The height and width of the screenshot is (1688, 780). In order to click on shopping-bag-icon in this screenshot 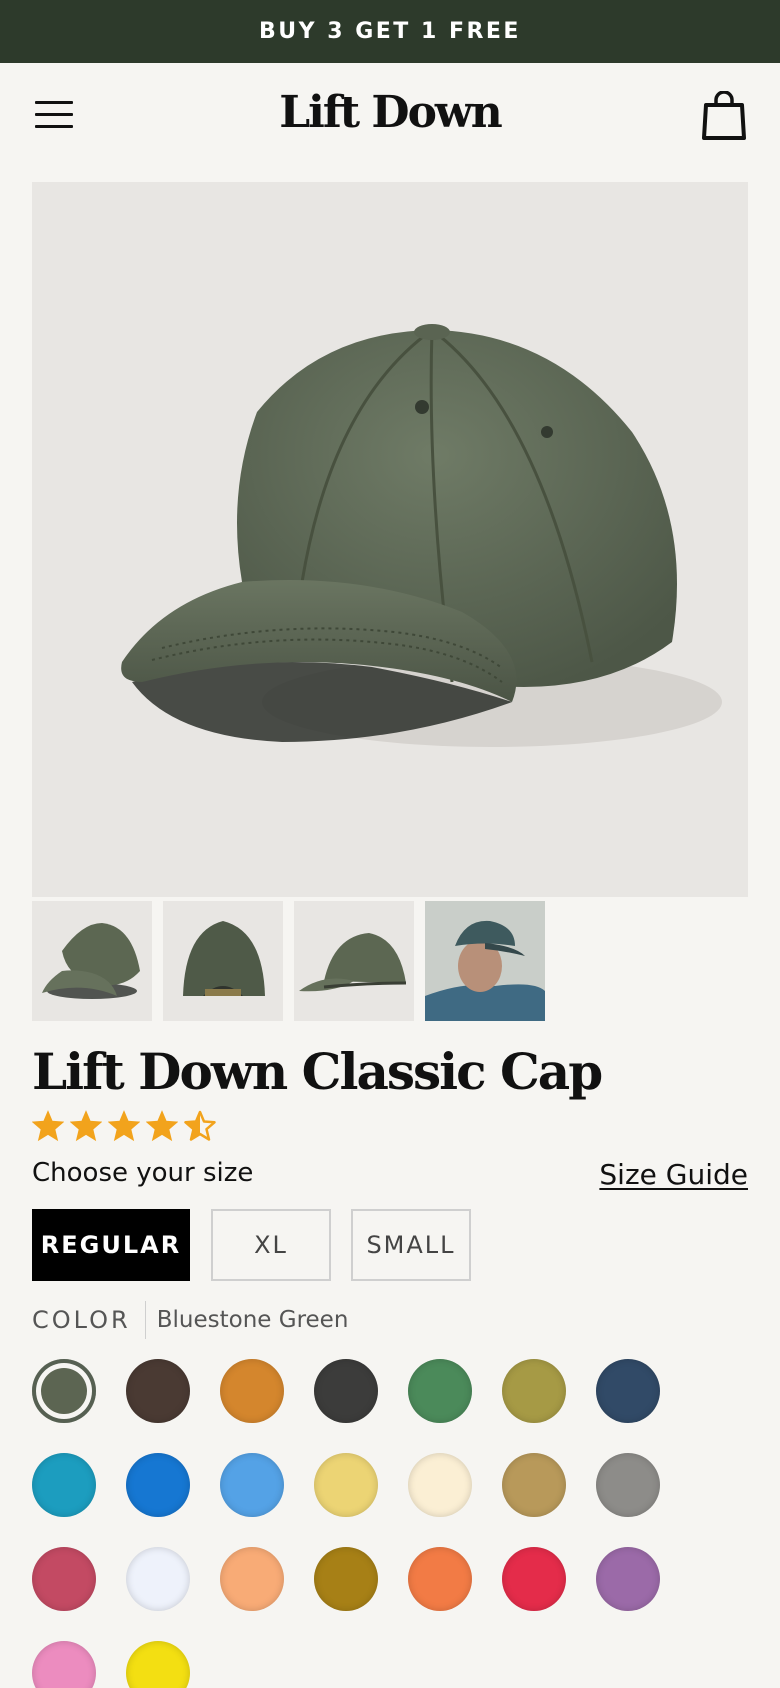, I will do `click(724, 115)`.